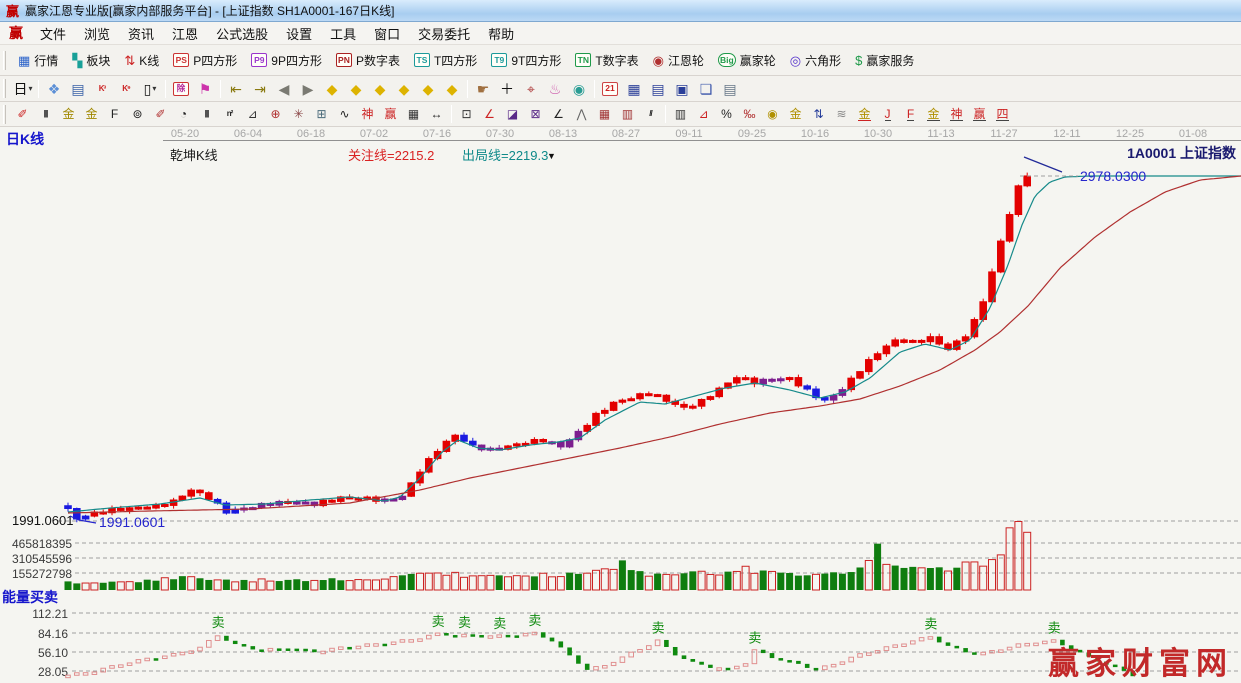 The width and height of the screenshot is (1241, 683). I want to click on p-square-button: PS P四方形, so click(205, 60).